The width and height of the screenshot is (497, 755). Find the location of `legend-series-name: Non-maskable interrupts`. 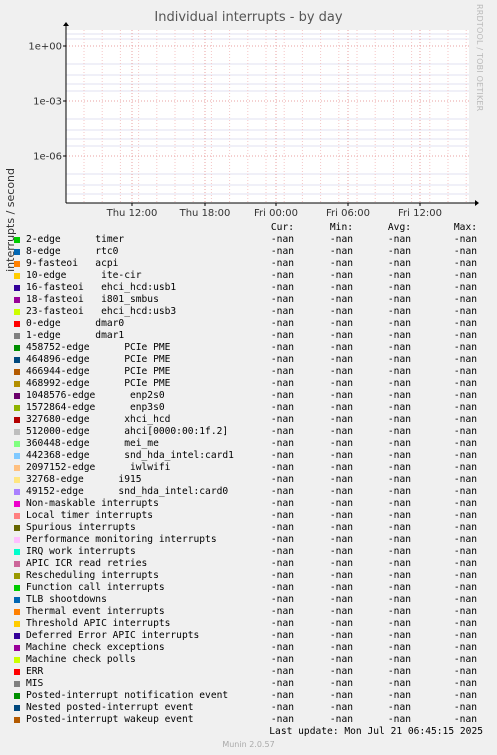

legend-series-name: Non-maskable interrupts is located at coordinates (92, 503).